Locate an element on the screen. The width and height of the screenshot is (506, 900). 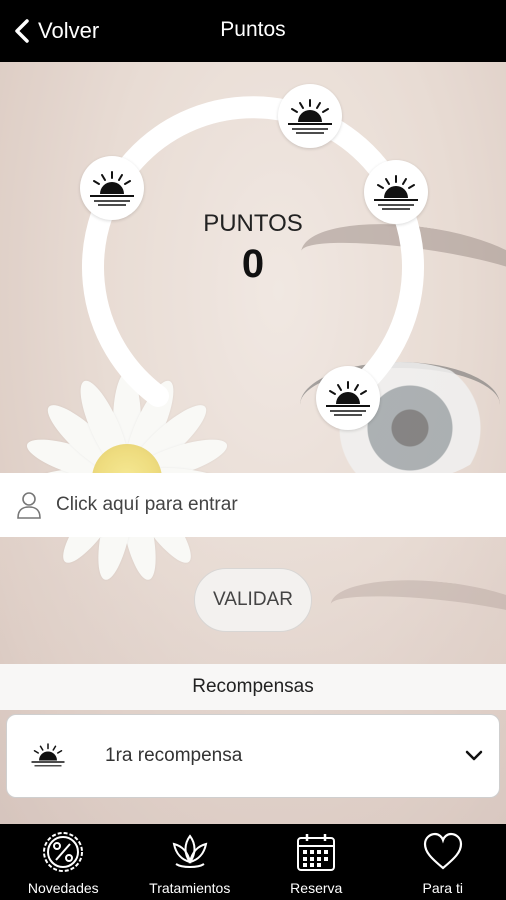
tab-reserva: Reserva is located at coordinates (316, 862).